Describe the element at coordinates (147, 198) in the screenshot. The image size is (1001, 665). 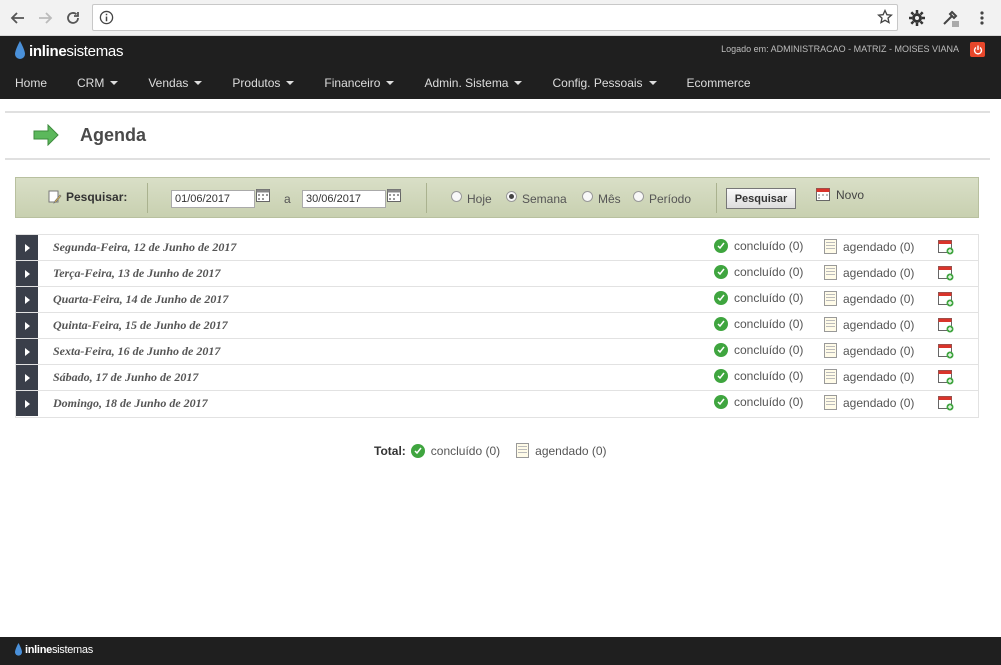
I see `separator` at that location.